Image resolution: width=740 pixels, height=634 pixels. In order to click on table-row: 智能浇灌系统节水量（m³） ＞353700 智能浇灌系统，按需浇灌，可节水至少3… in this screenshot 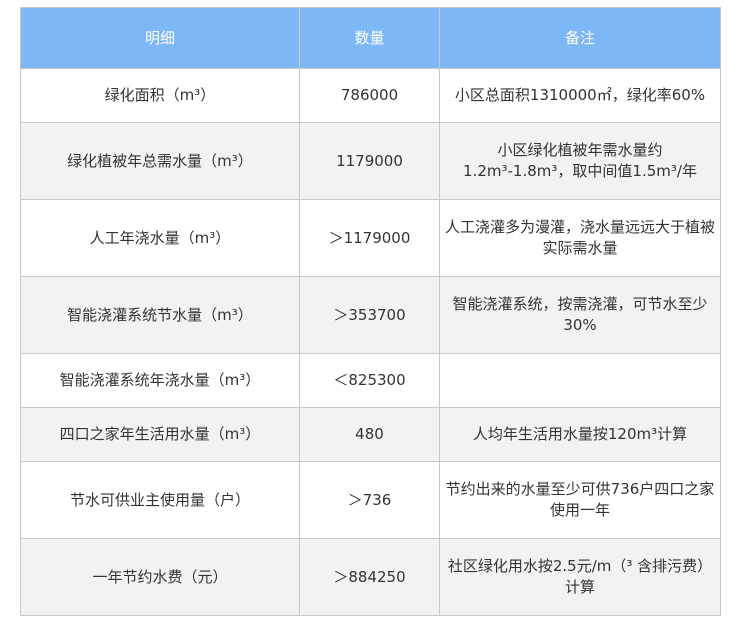, I will do `click(370, 315)`.